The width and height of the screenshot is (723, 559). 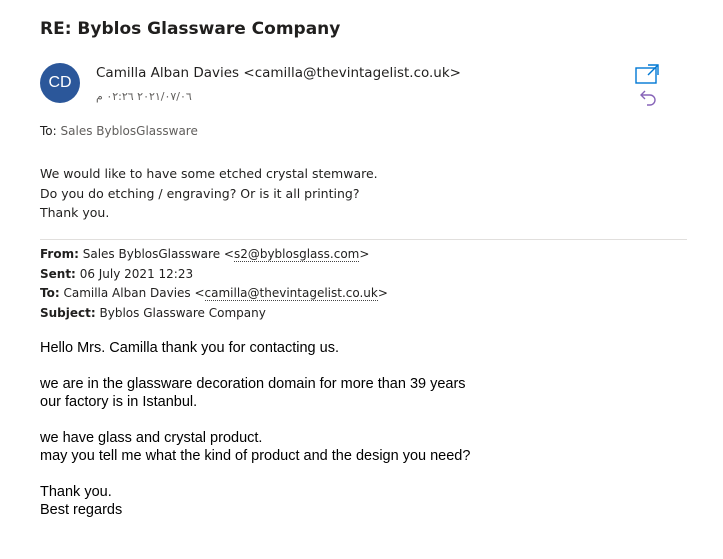 I want to click on avatar: CD, so click(x=60, y=83).